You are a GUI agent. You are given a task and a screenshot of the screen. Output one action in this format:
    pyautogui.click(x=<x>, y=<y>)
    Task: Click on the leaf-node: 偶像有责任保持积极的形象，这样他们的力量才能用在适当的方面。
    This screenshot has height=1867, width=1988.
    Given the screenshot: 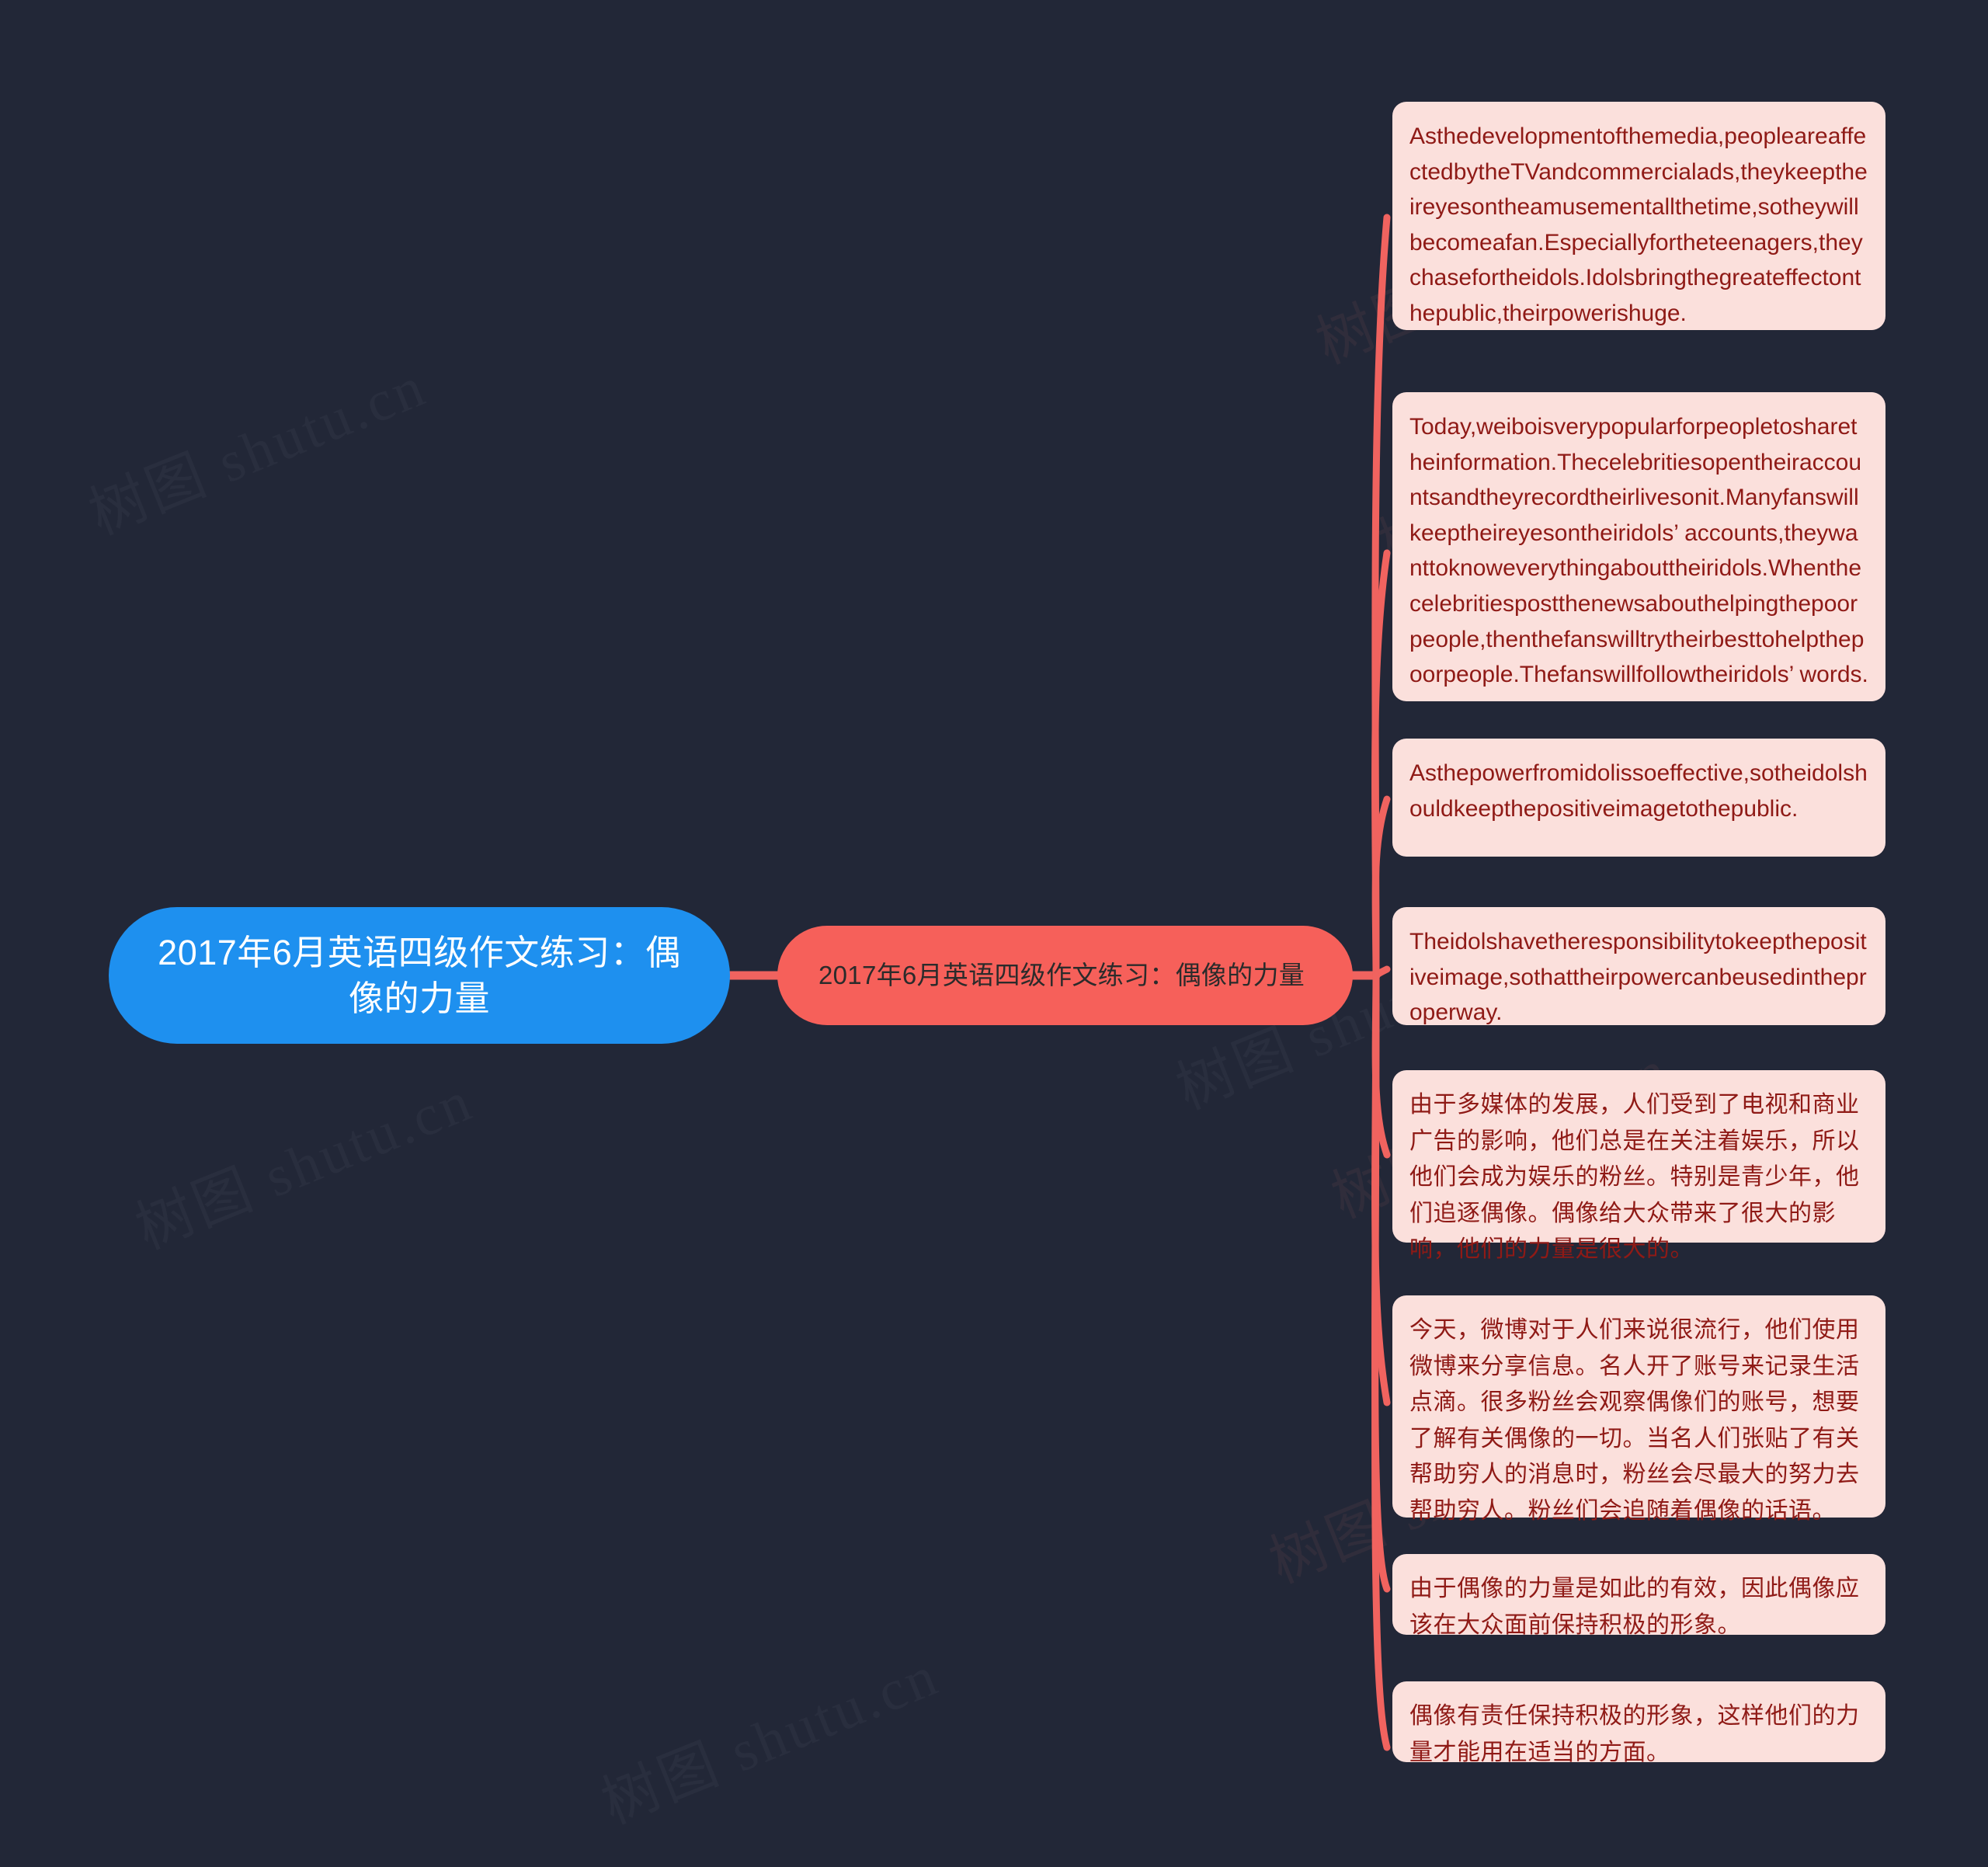 What is the action you would take?
    pyautogui.click(x=1638, y=1723)
    